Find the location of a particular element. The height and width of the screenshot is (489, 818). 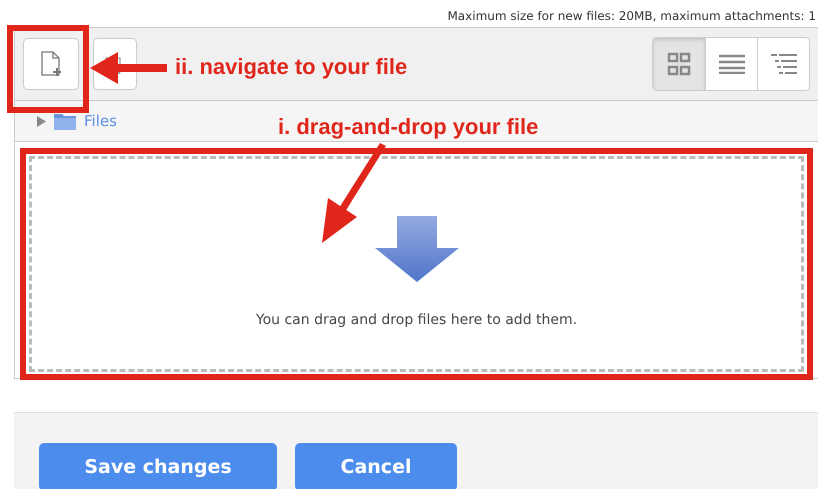

file-add-icon is located at coordinates (51, 64).